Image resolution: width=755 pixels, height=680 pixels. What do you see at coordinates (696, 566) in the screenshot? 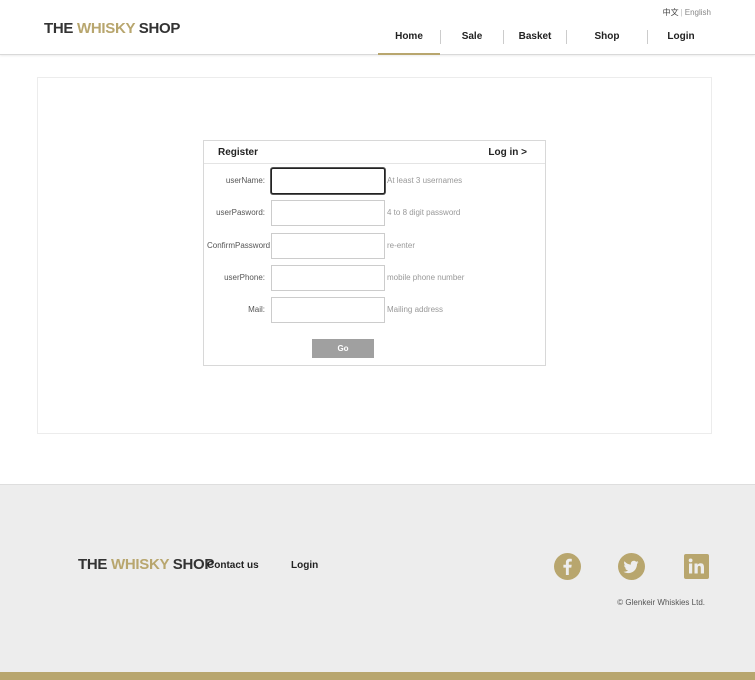
I see `linkedin-icon` at bounding box center [696, 566].